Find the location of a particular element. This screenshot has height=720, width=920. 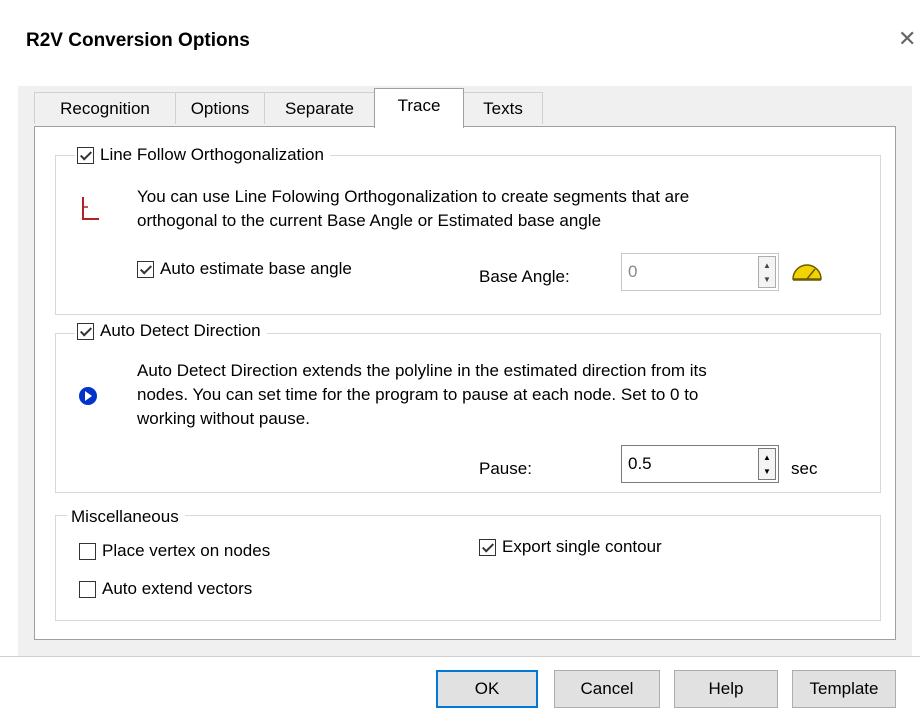

auto-estimate-checkbox is located at coordinates (145, 269).